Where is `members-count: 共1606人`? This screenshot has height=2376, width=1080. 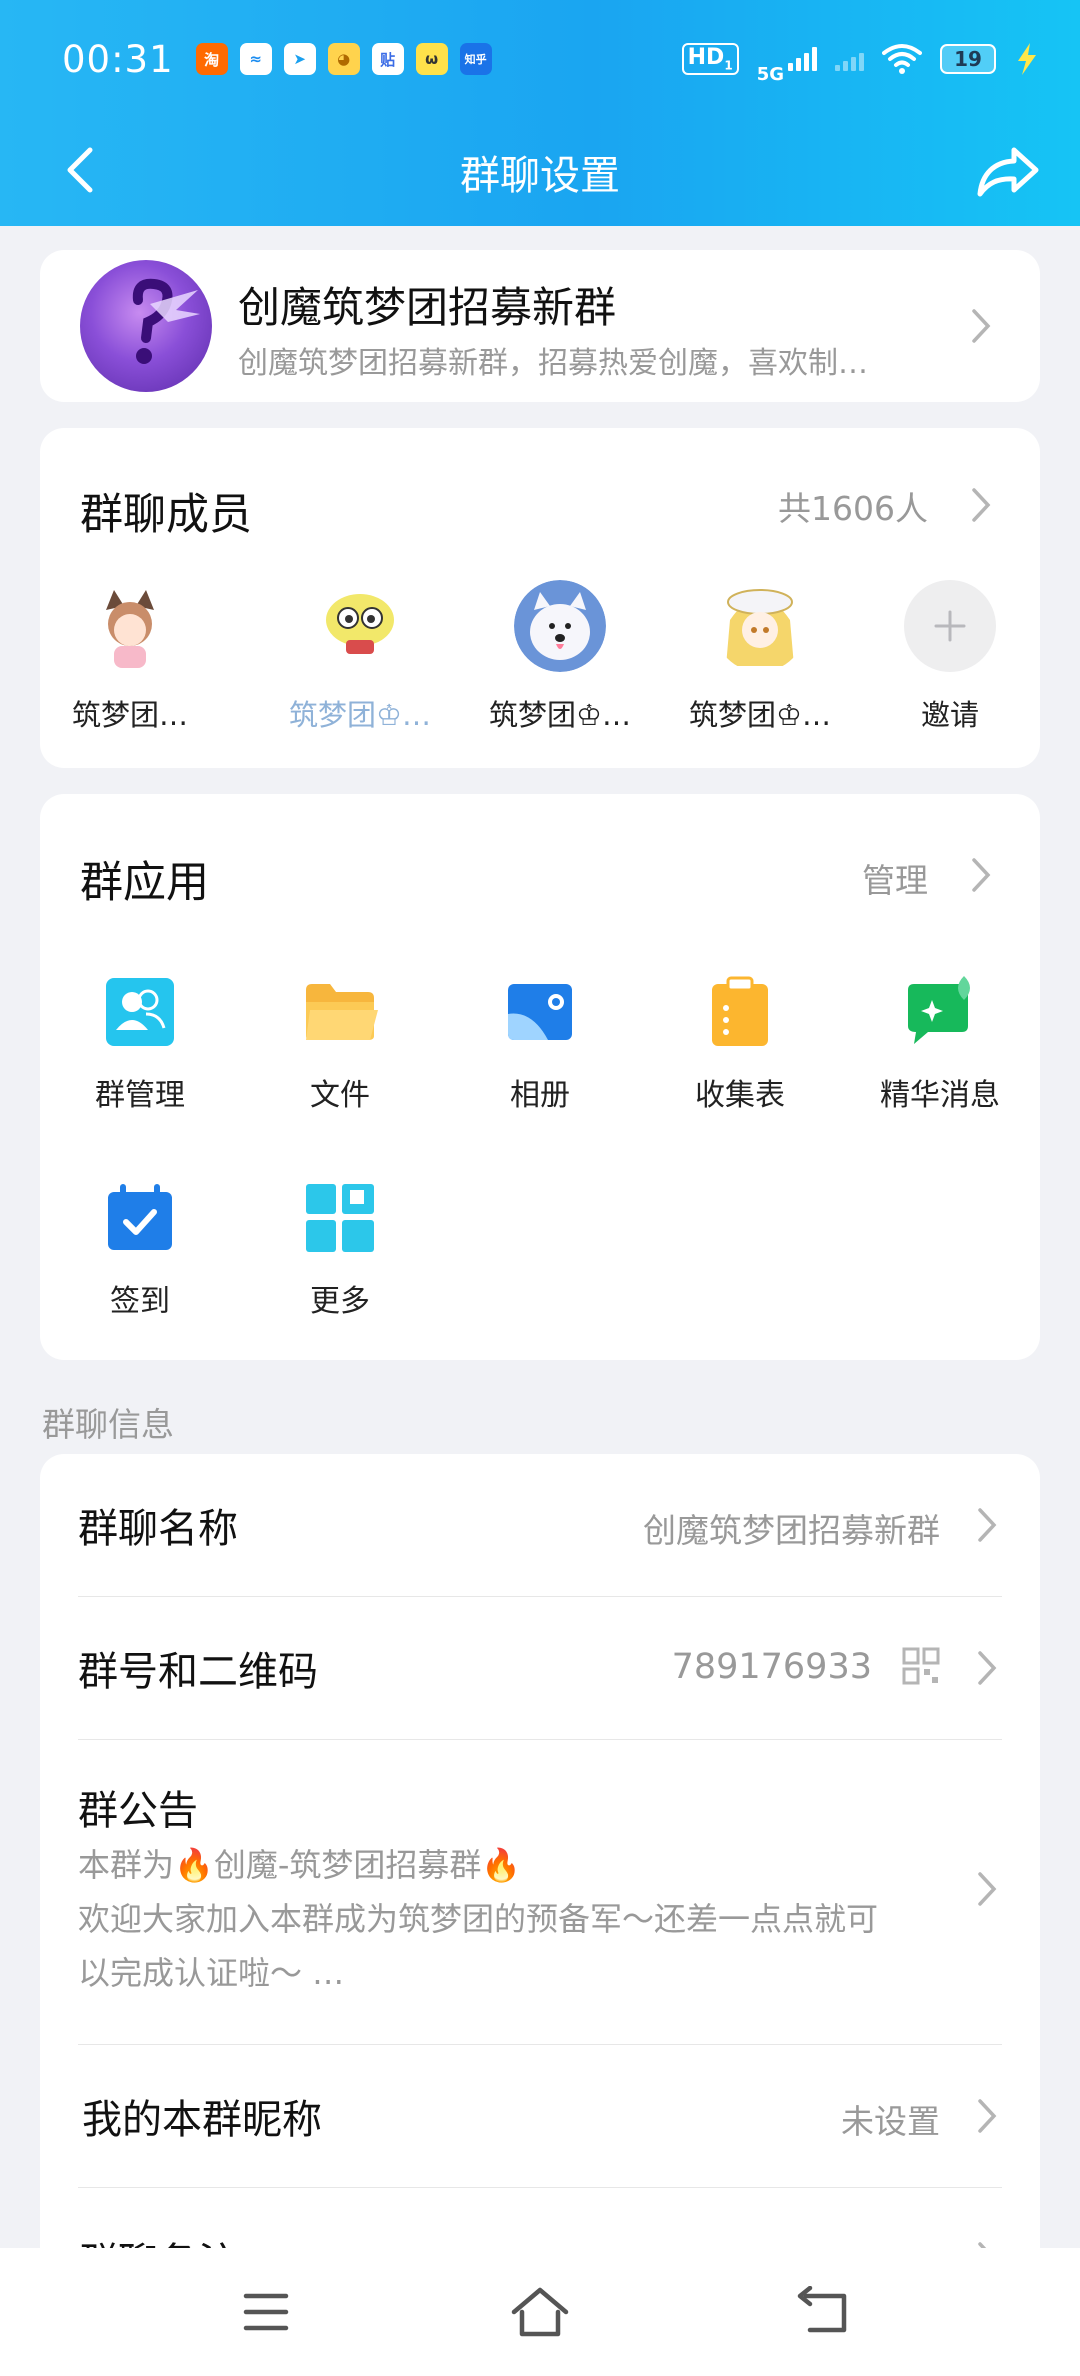
members-count: 共1606人 is located at coordinates (853, 508).